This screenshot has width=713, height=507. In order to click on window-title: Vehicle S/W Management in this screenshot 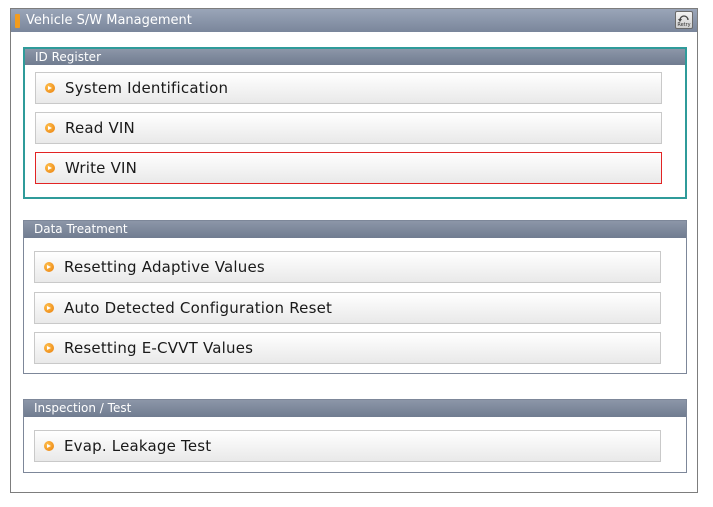, I will do `click(109, 20)`.